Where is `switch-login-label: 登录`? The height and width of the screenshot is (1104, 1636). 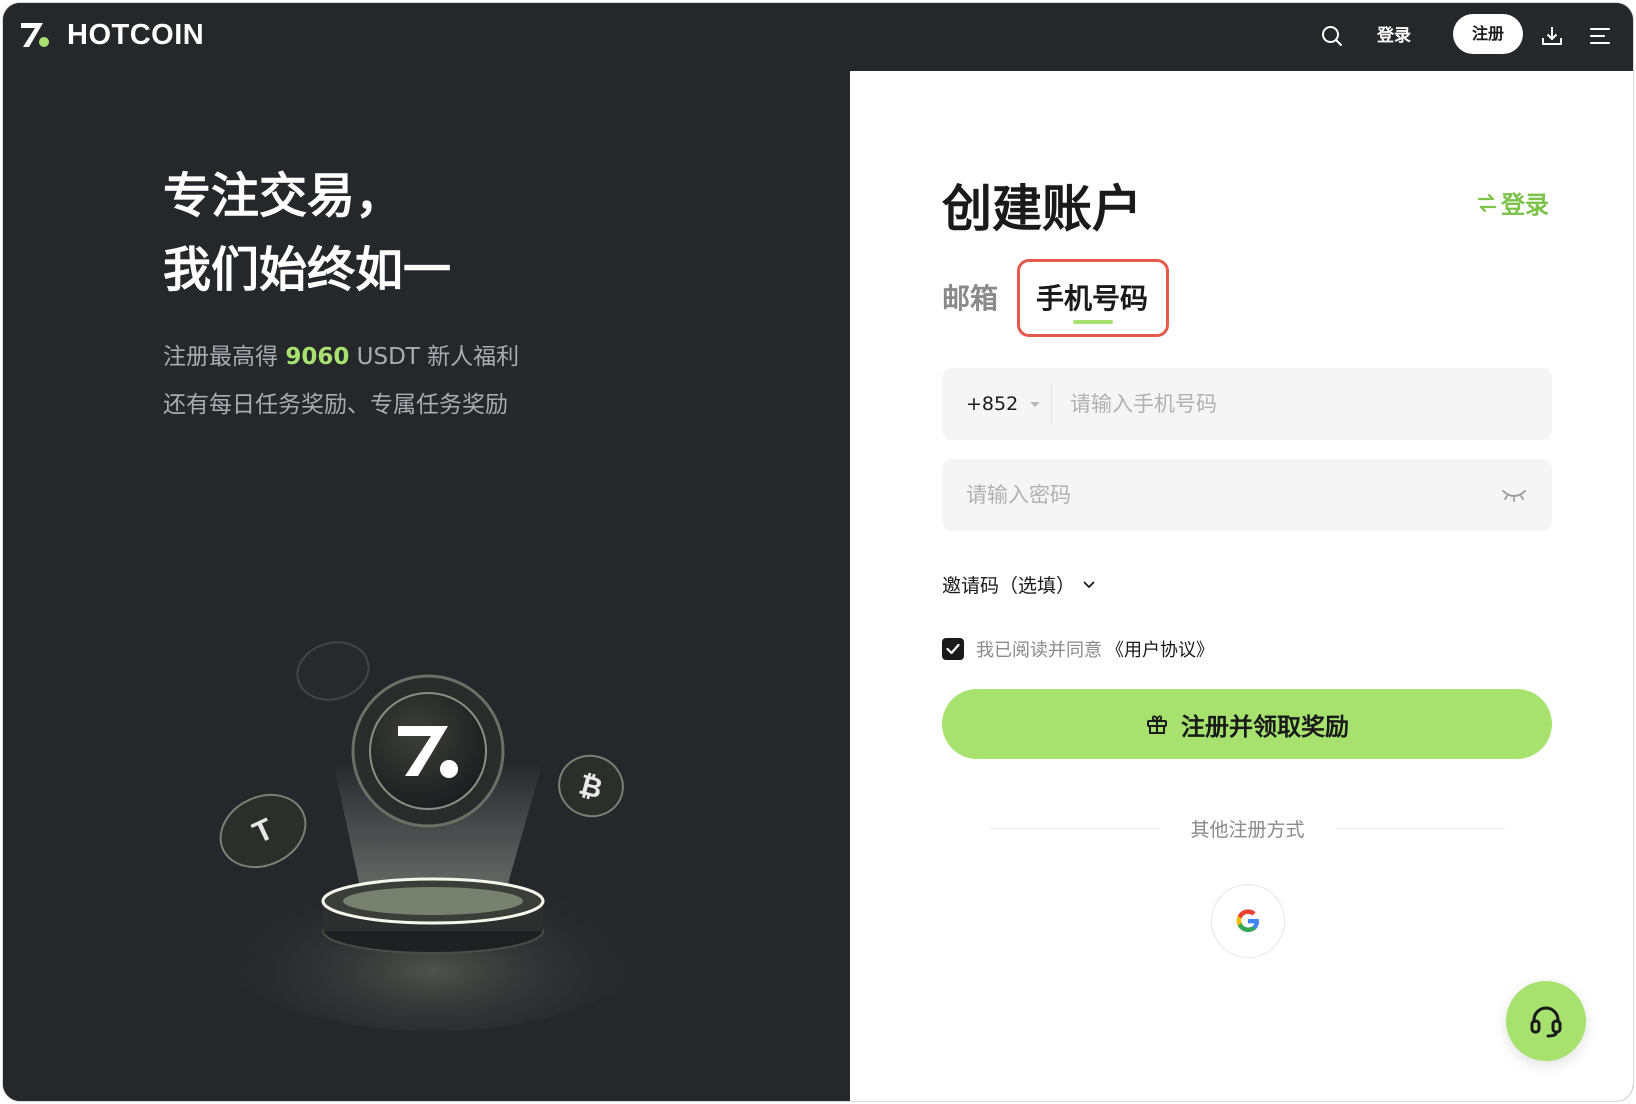
switch-login-label: 登录 is located at coordinates (1525, 205).